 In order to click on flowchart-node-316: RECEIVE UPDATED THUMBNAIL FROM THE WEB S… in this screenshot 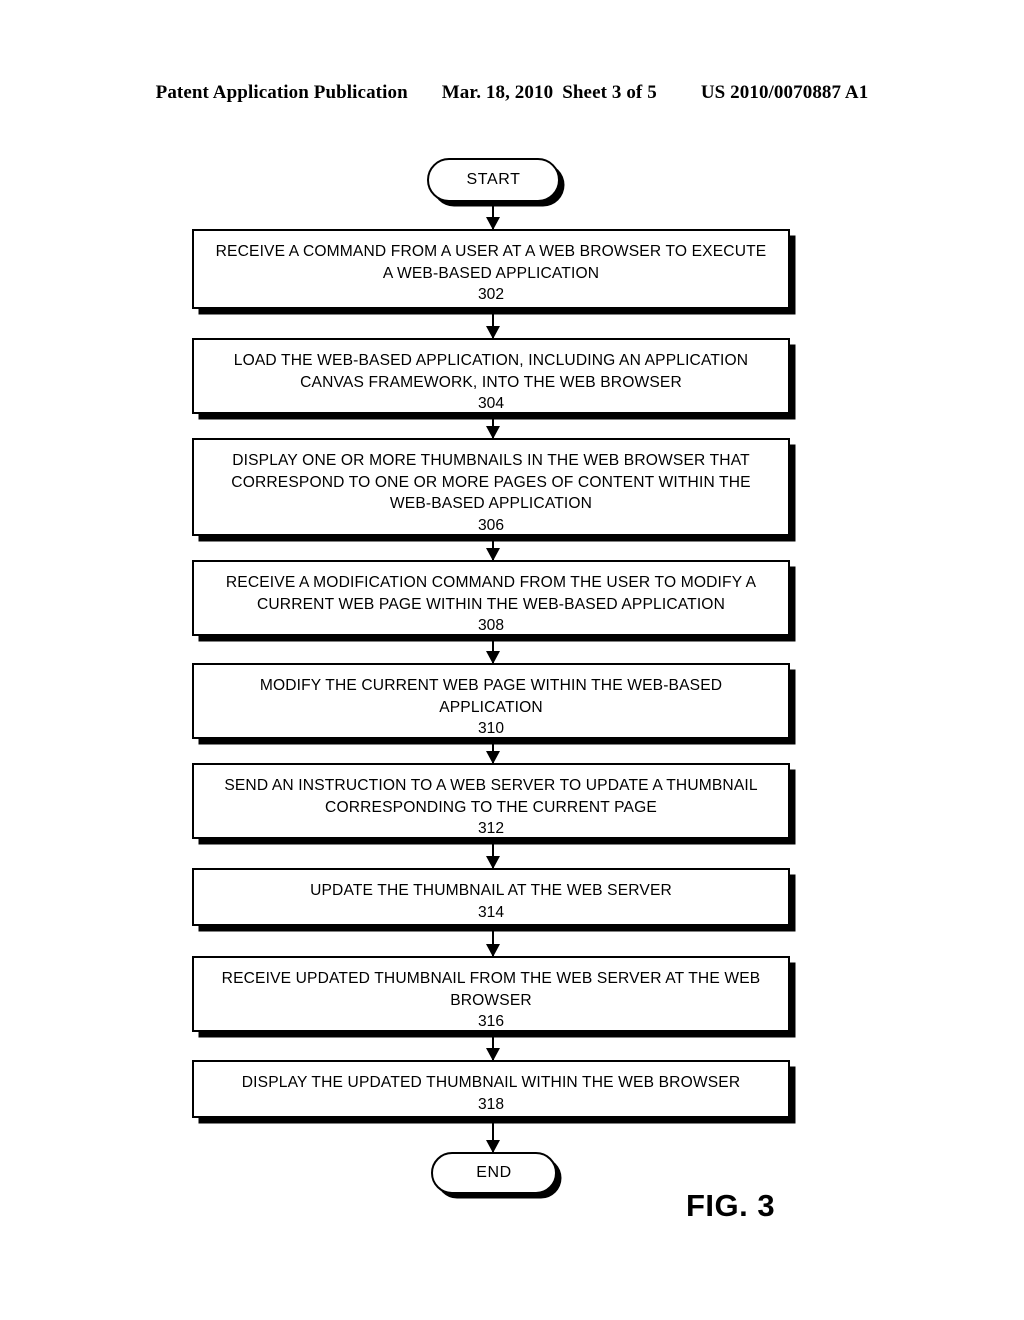, I will do `click(491, 994)`.